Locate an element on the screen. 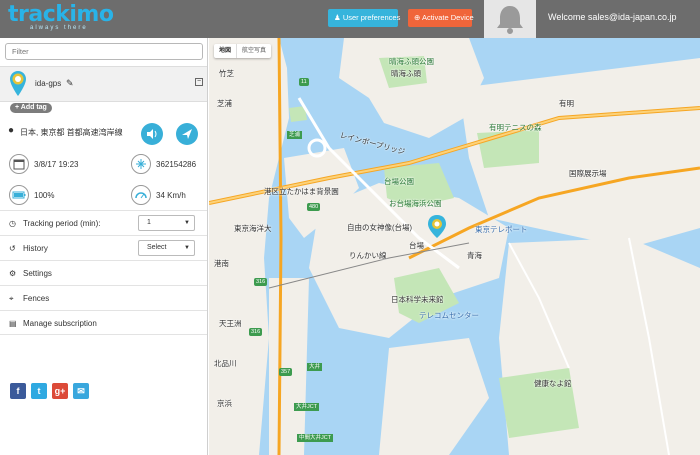  activate-device-label: Activate Device is located at coordinates (447, 17).